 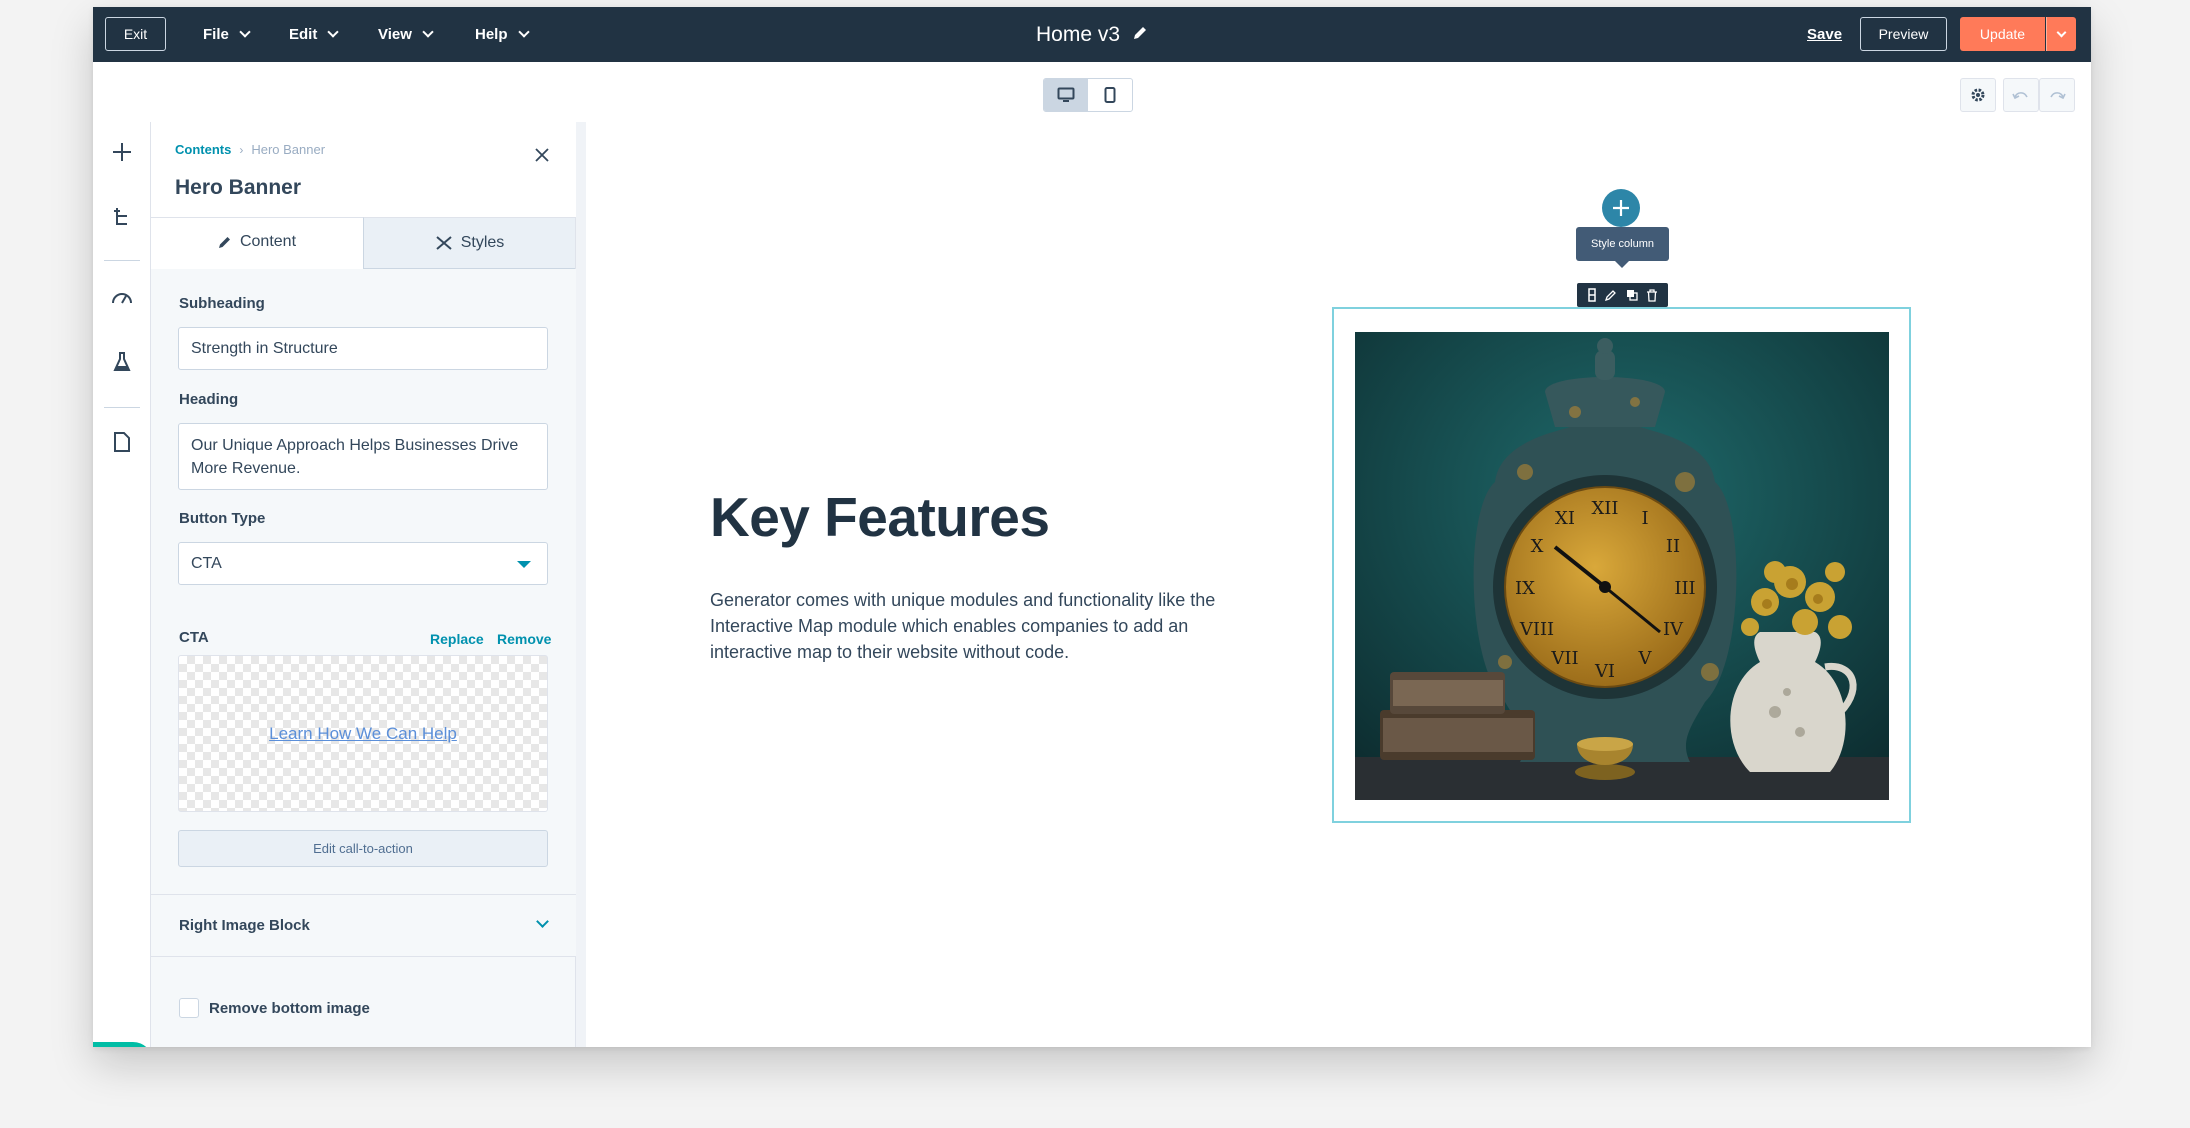 I want to click on svg-text: X, so click(x=1537, y=546).